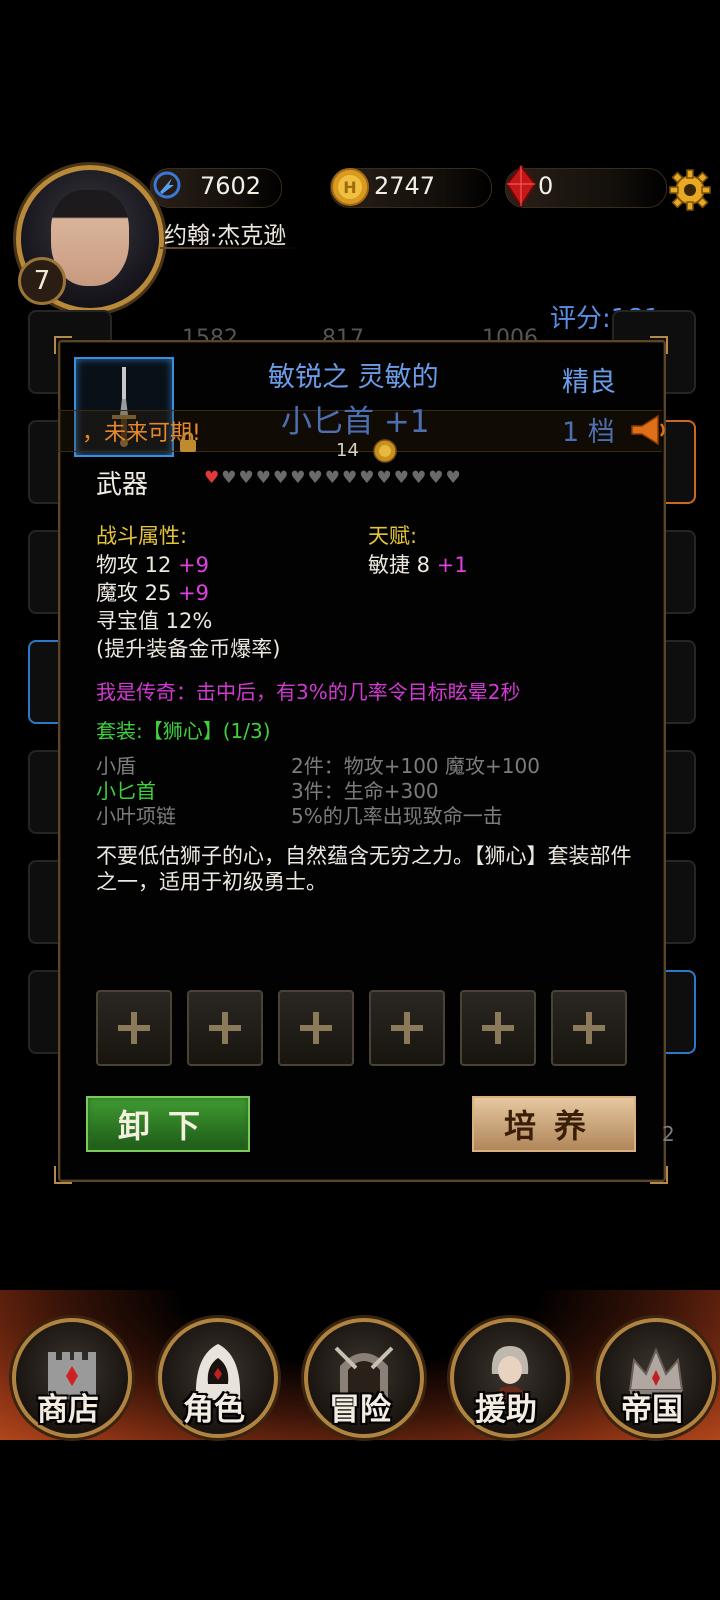 The width and height of the screenshot is (720, 1600). I want to click on set-item-necklace: 小叶项链, so click(136, 816).